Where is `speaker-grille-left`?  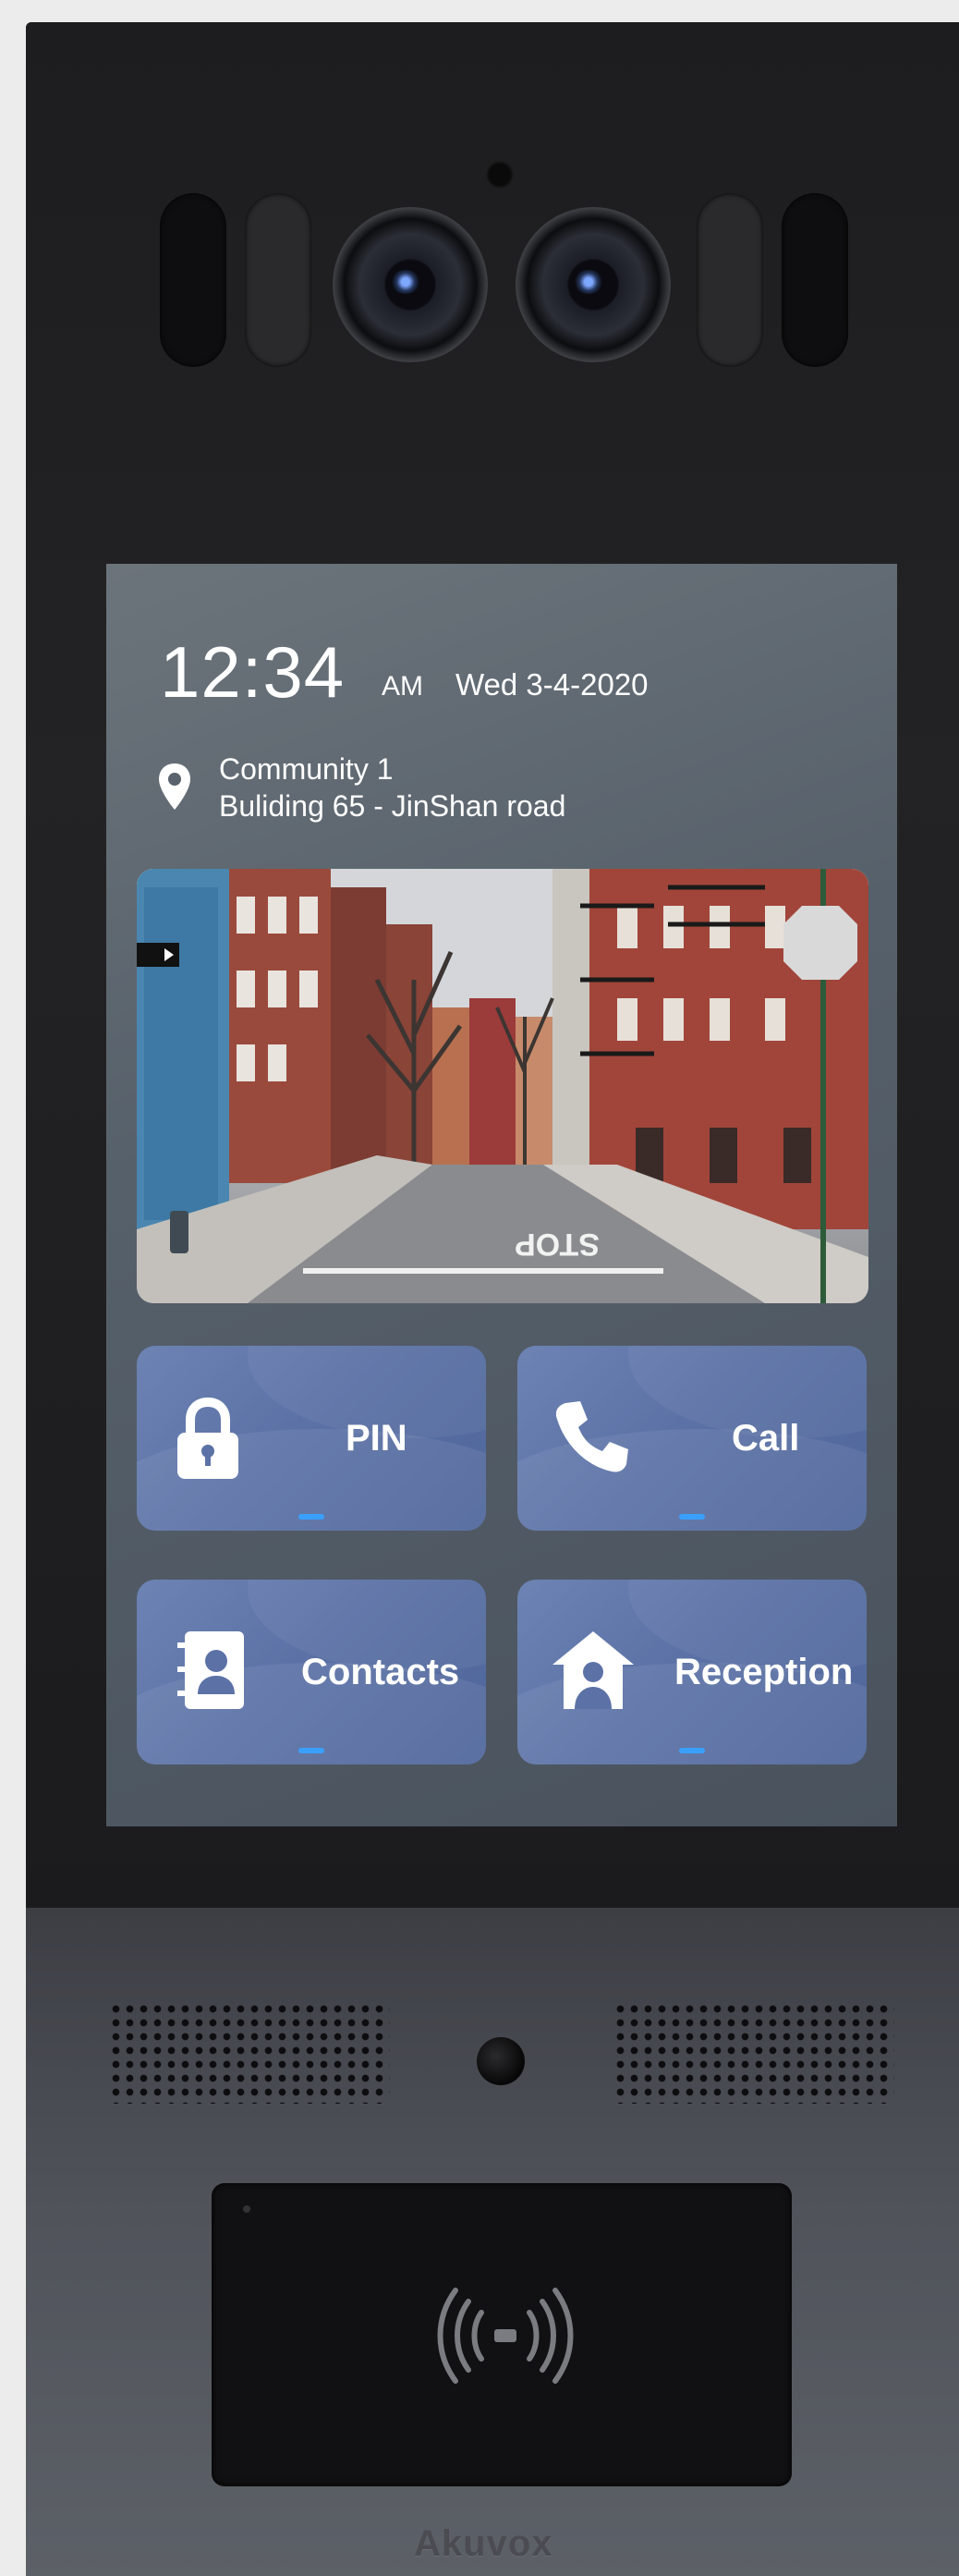 speaker-grille-left is located at coordinates (249, 2053).